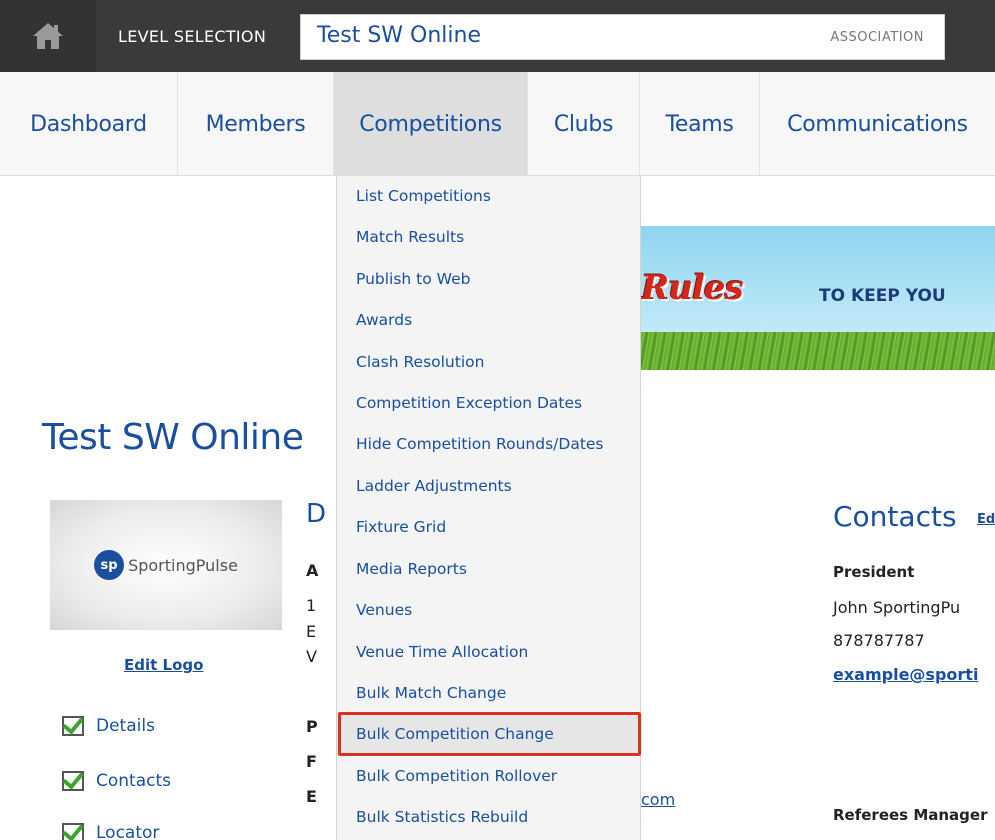 The width and height of the screenshot is (995, 840). What do you see at coordinates (89, 124) in the screenshot?
I see `nav-dashboard: Dashboard` at bounding box center [89, 124].